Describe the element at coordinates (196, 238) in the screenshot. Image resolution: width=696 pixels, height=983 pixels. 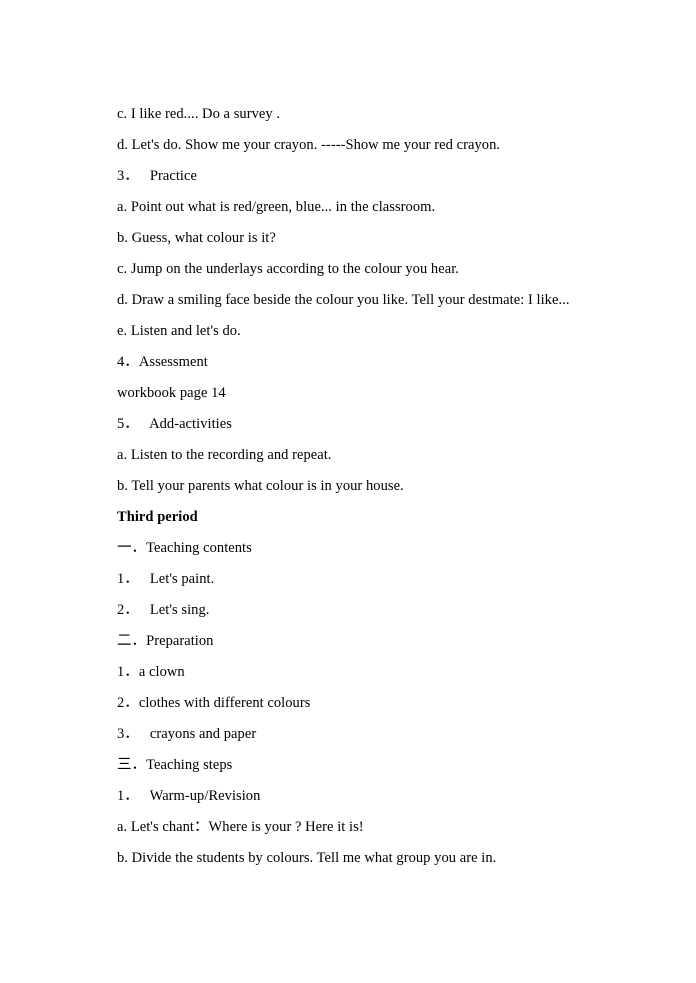
I see `text-line: b. Guess, what colour is it?` at that location.